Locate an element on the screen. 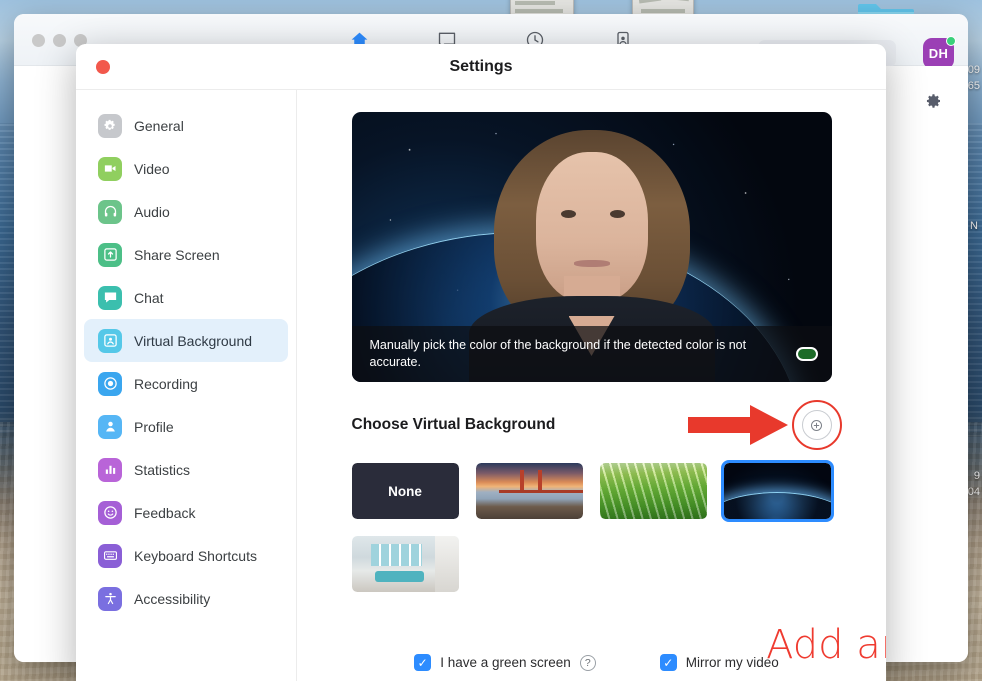 This screenshot has height=681, width=982. red-arrow-annotation is located at coordinates (737, 425).